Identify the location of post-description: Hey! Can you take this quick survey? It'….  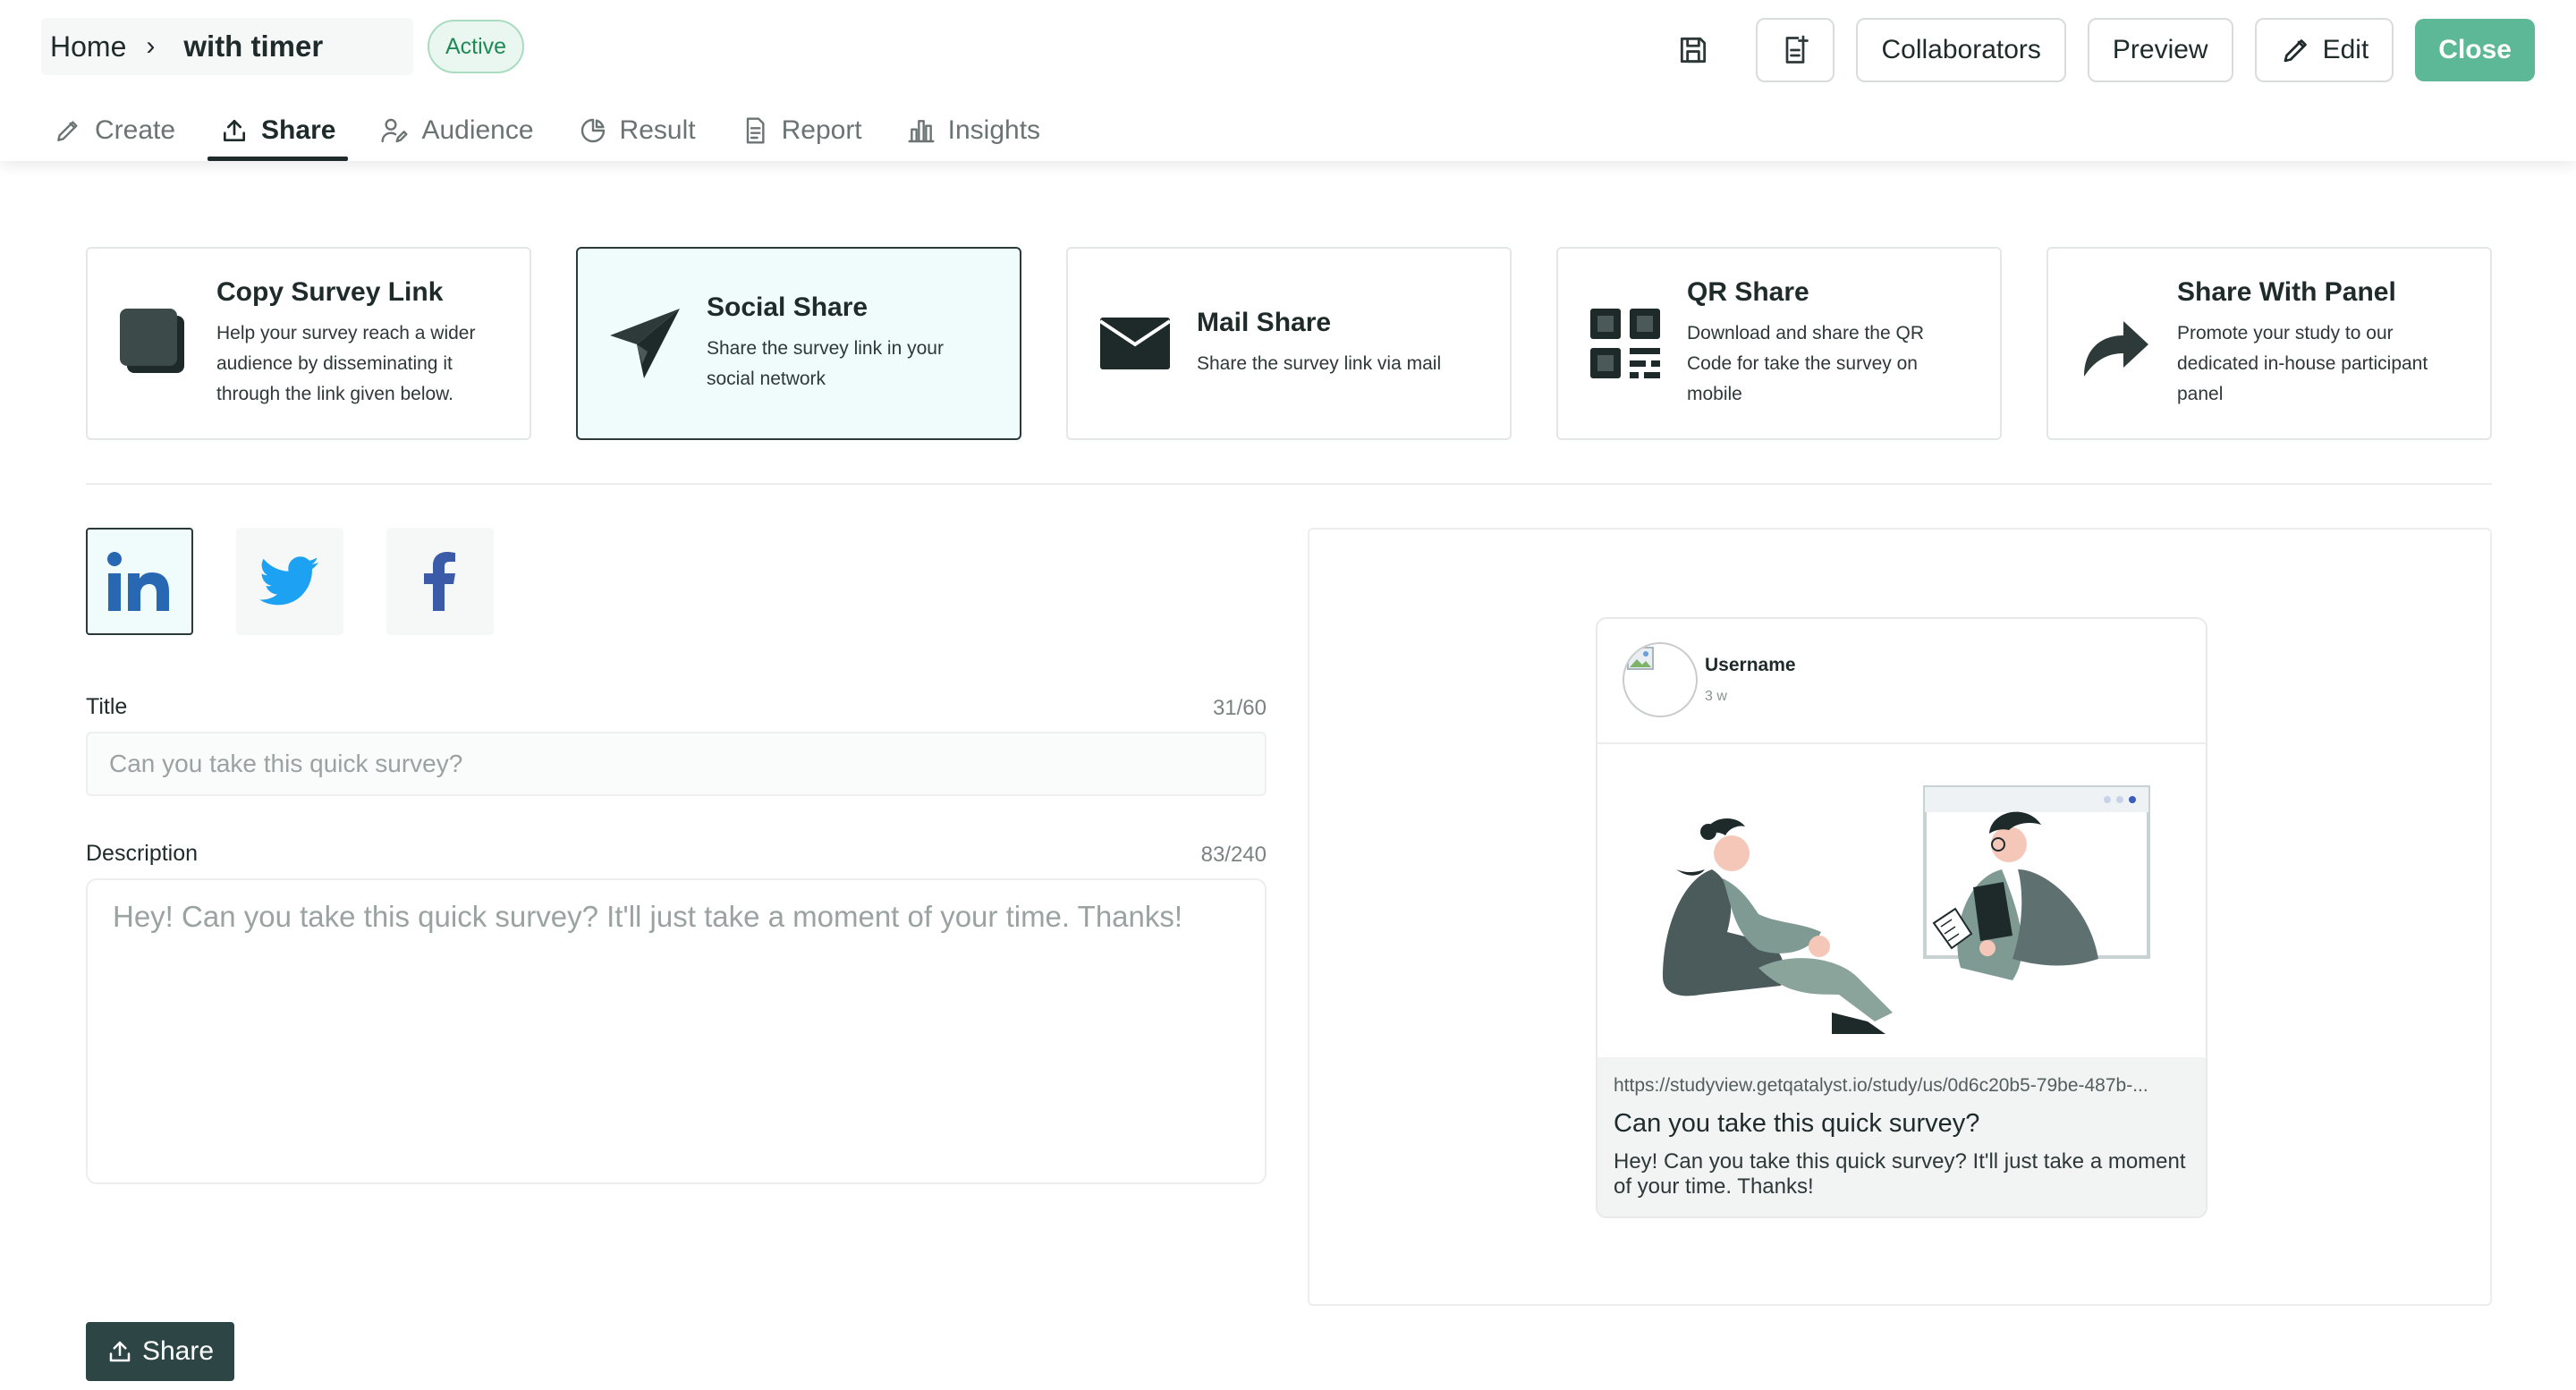
(1900, 1174).